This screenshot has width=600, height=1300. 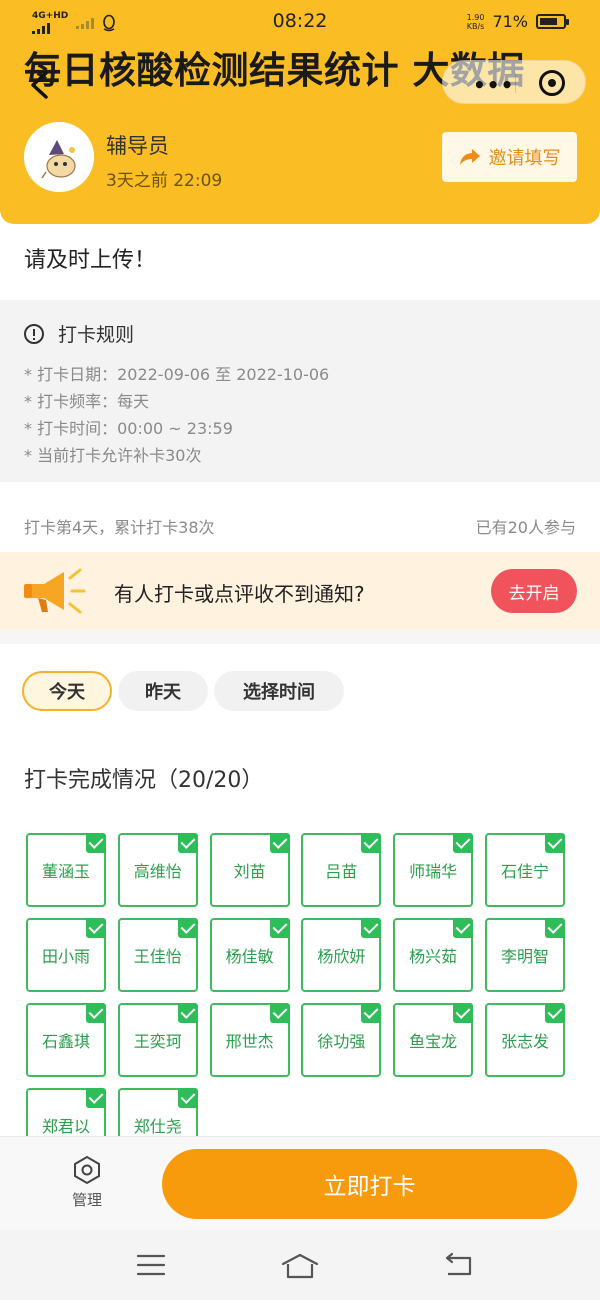 I want to click on invite-label: 邀请填写, so click(x=524, y=158).